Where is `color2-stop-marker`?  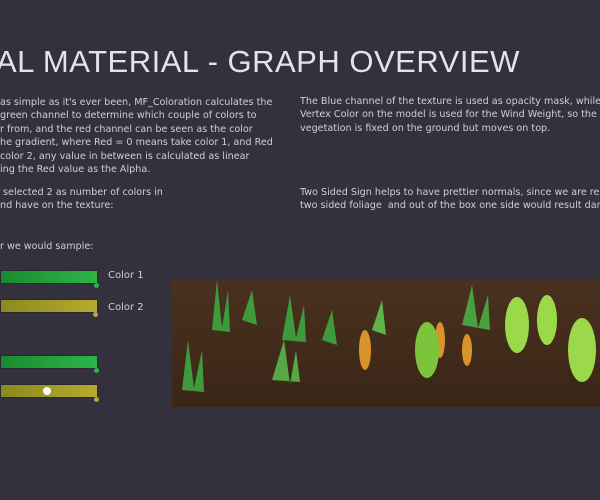
color2-stop-marker is located at coordinates (95, 314).